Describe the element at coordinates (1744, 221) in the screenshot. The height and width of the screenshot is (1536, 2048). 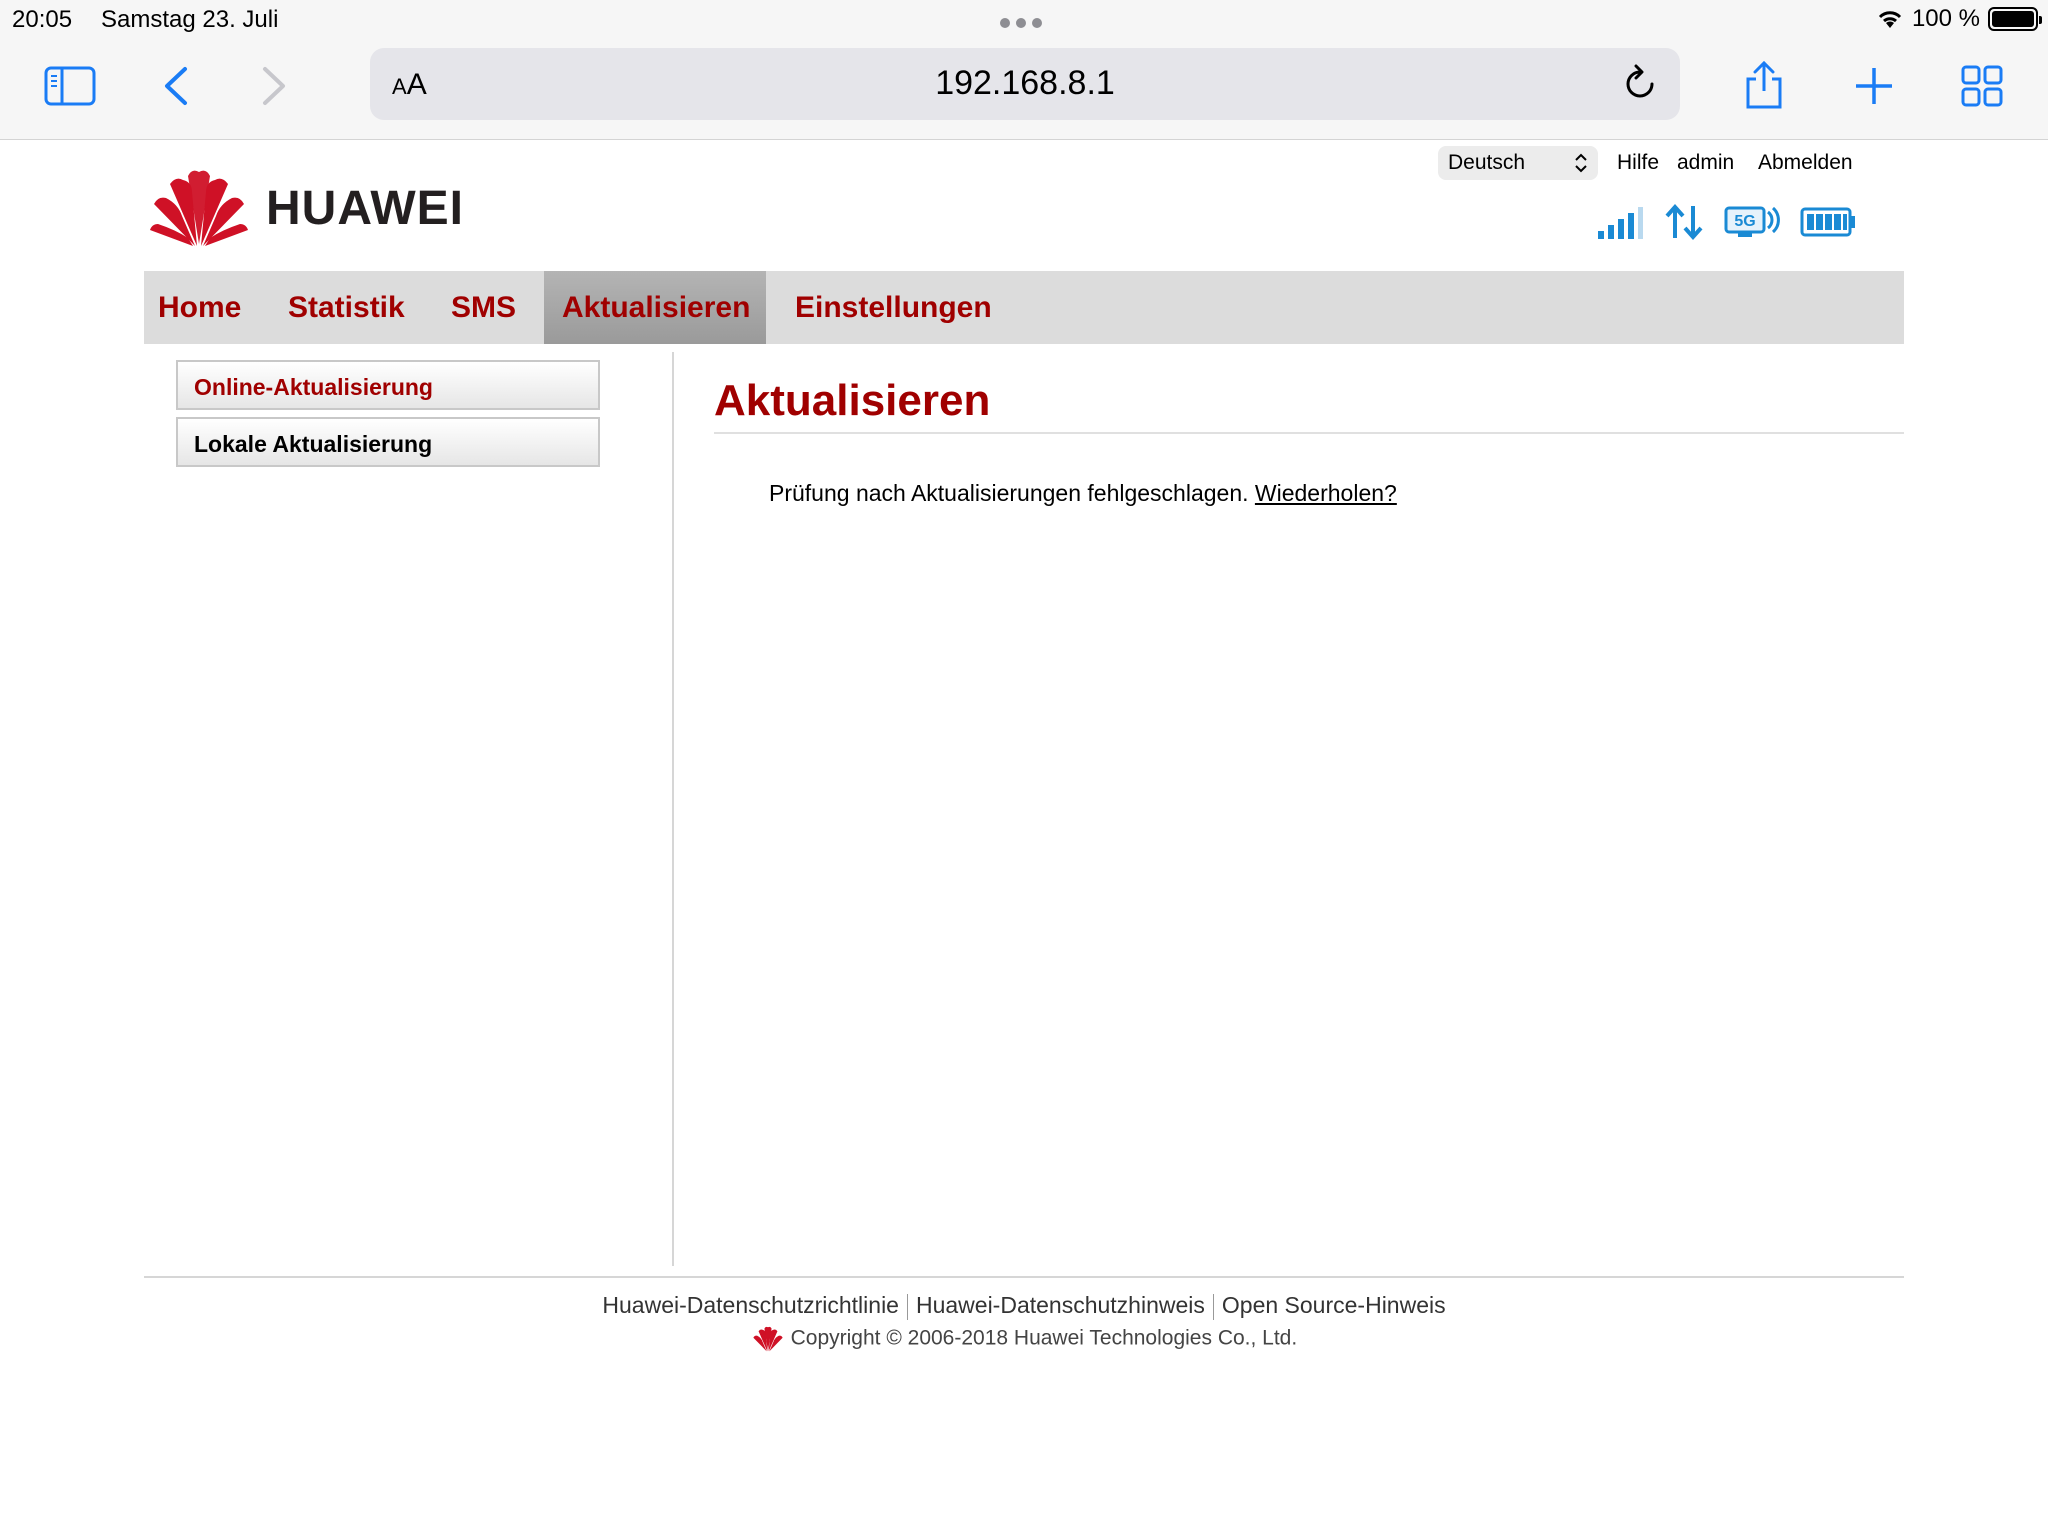
I see `svg-text: 5G` at that location.